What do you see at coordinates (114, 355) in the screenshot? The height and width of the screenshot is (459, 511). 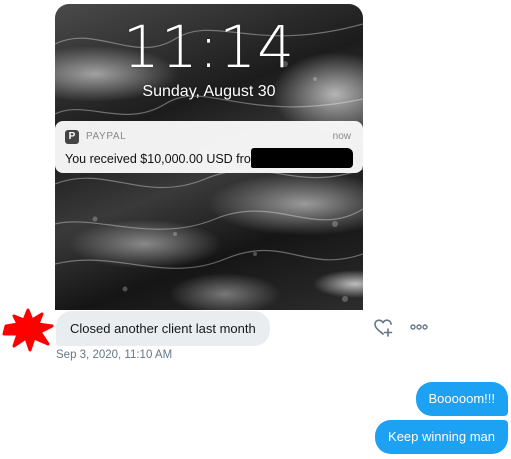 I see `message-timestamp: Sep 3, 2020, 11:10 AM` at bounding box center [114, 355].